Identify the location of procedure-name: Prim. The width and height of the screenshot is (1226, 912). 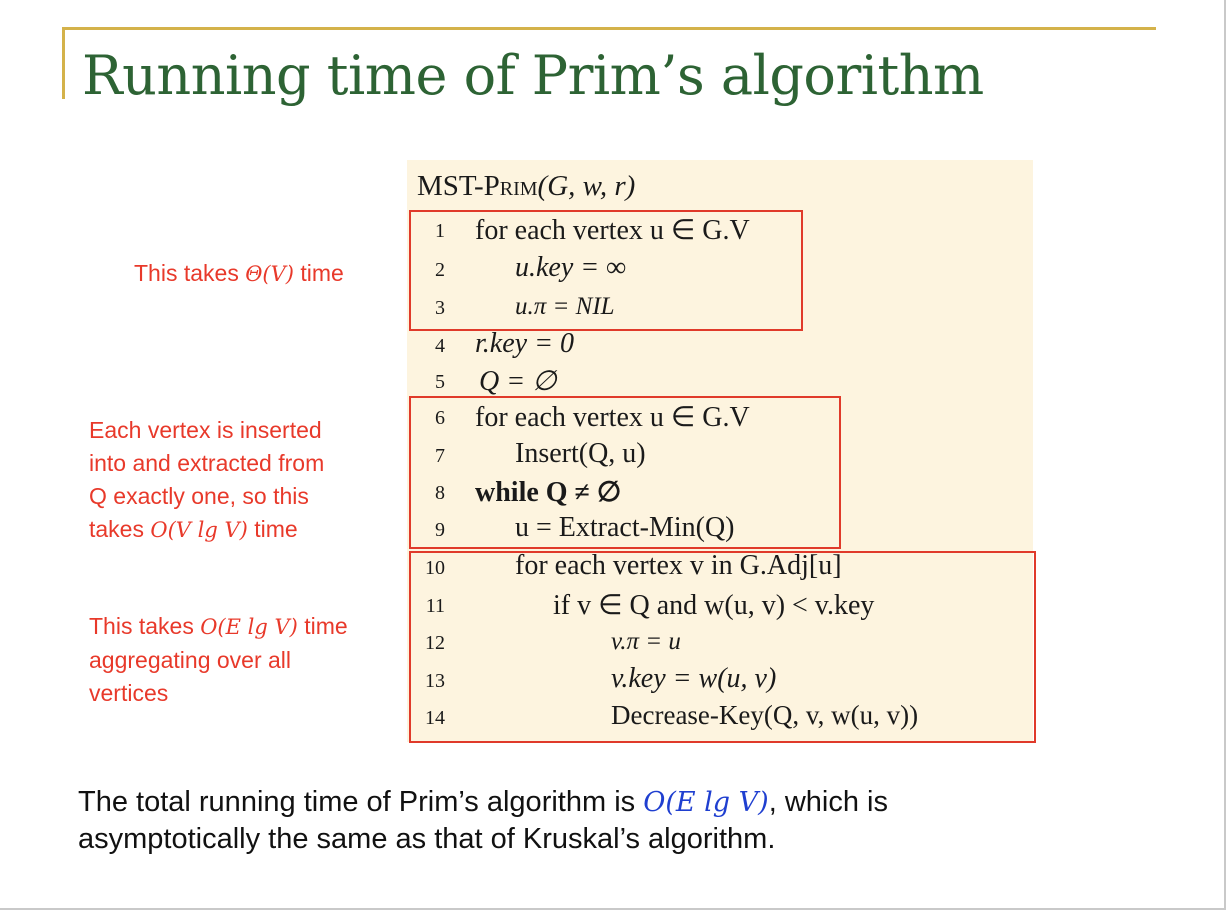
(510, 186).